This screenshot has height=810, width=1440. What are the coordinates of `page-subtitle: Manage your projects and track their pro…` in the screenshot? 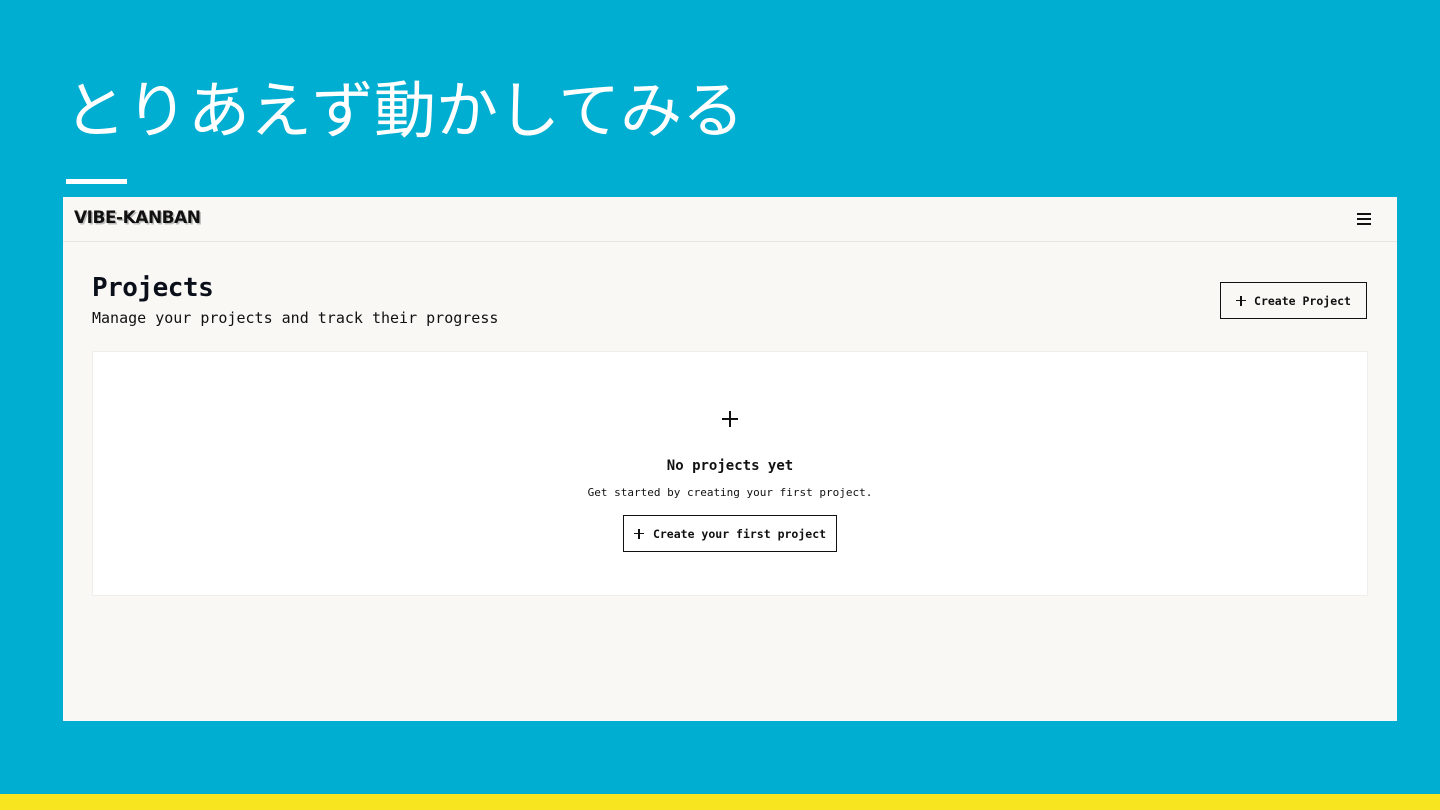 It's located at (295, 318).